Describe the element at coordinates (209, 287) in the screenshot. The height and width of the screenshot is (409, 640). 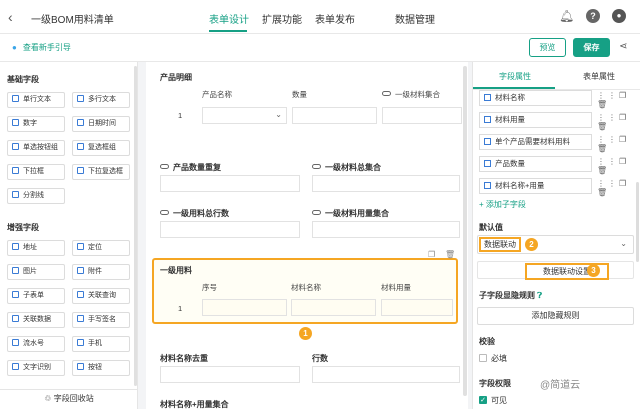
I see `col-seq: 序号` at that location.